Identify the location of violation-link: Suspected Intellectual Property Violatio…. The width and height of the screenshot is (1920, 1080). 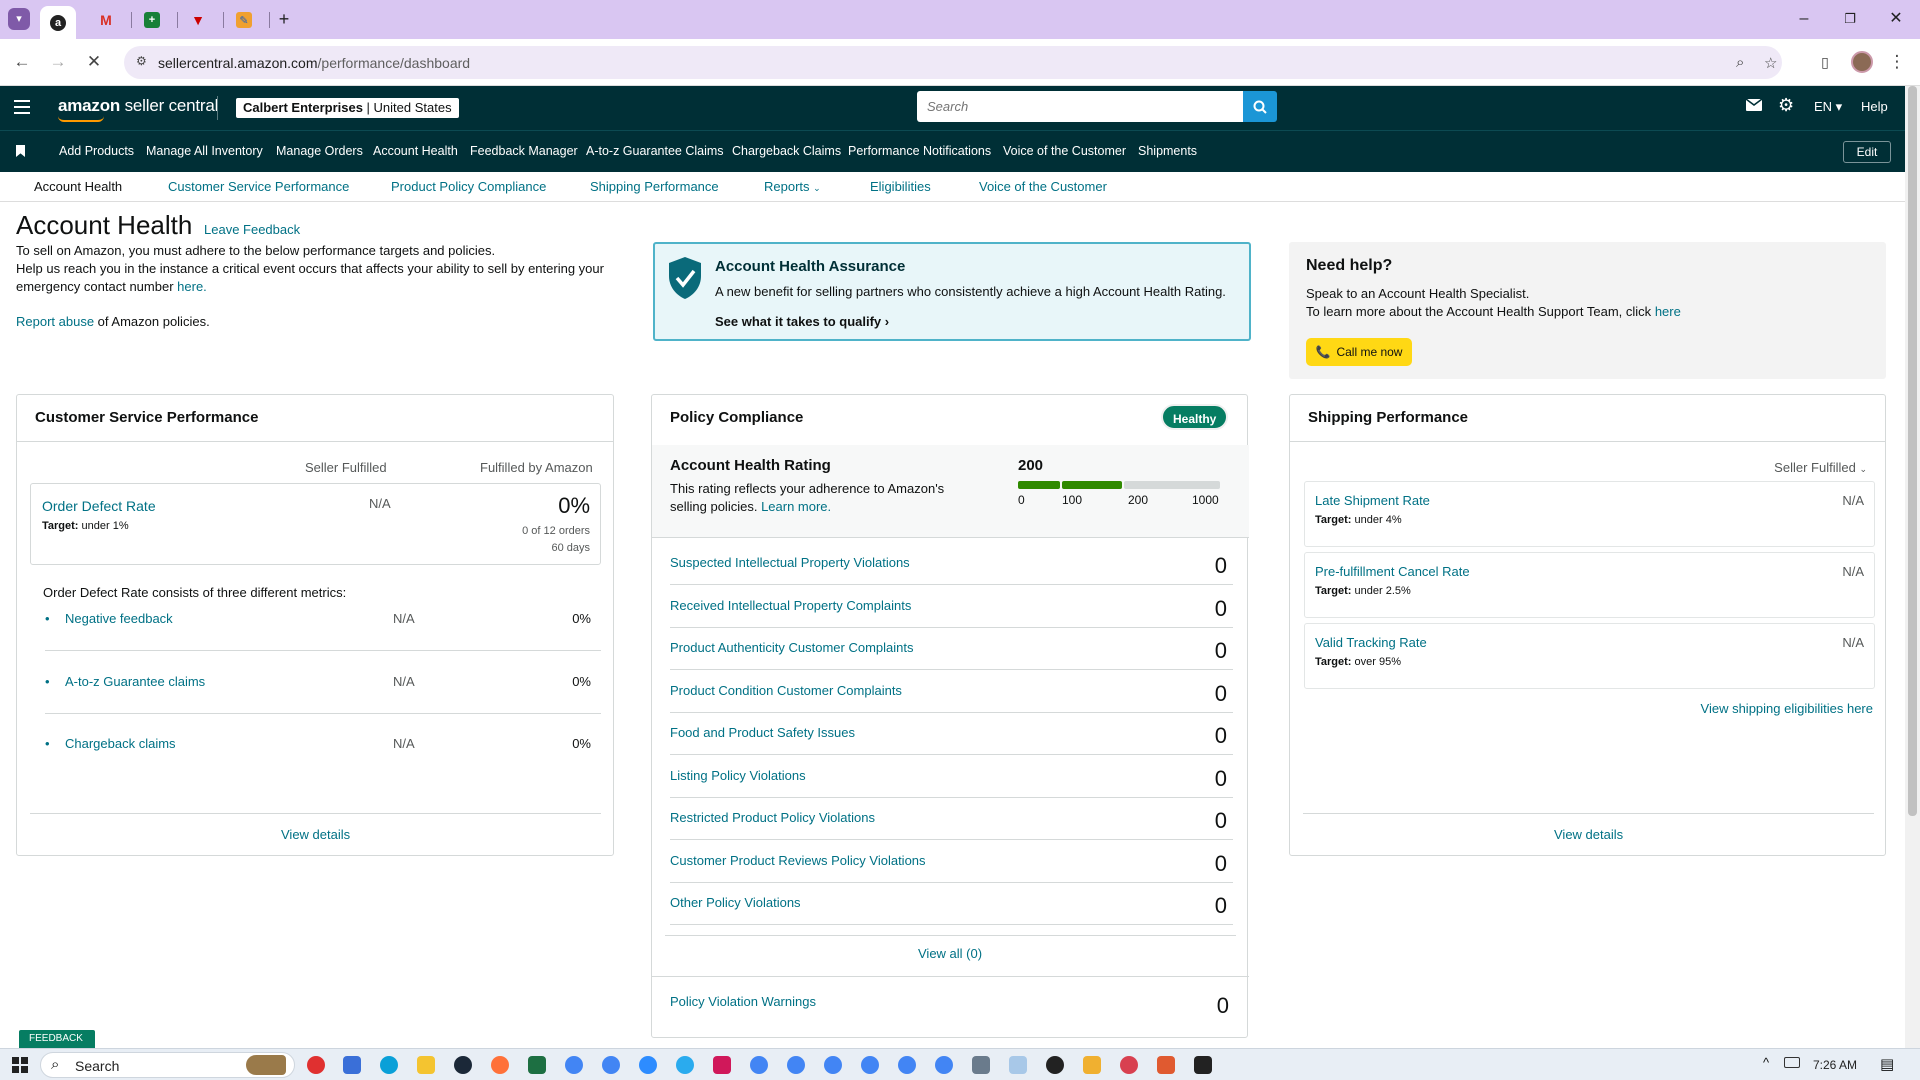
(790, 562).